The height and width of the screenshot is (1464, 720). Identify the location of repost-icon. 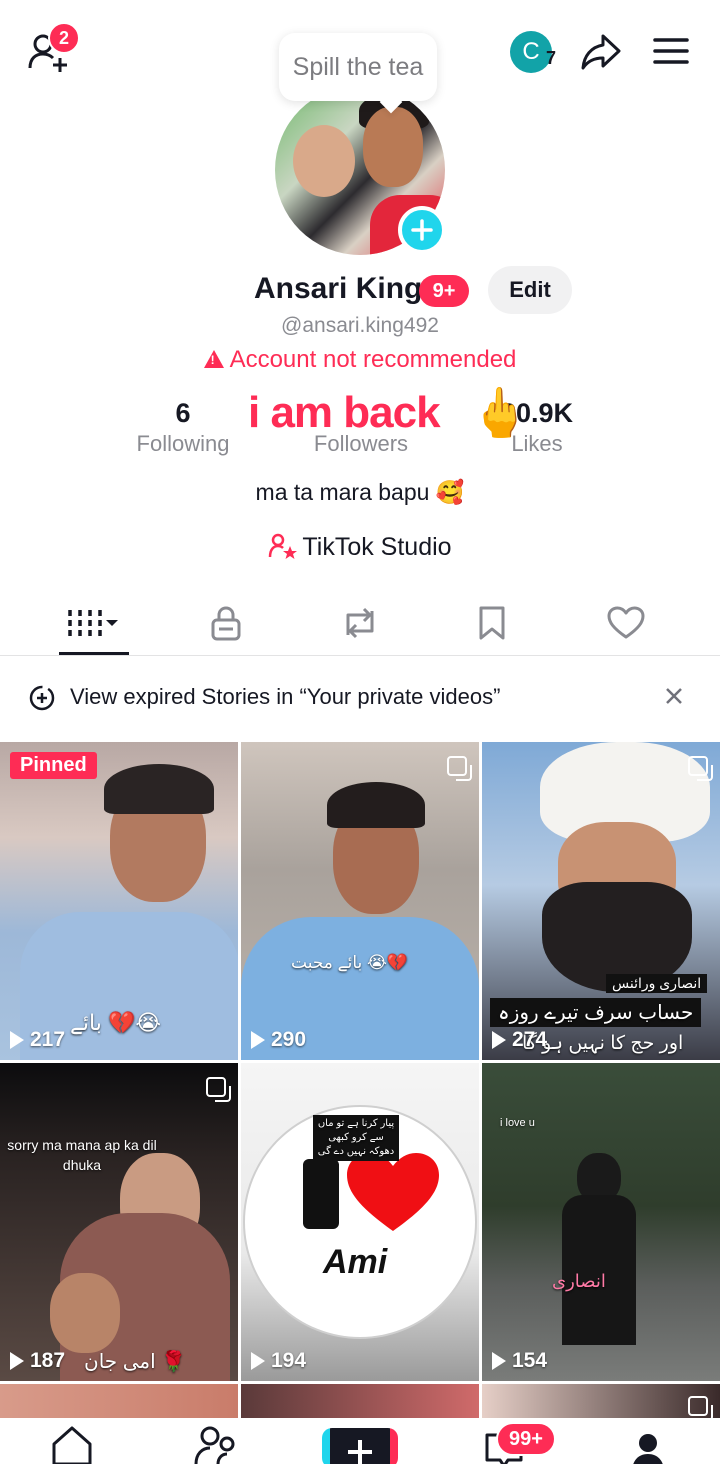
(360, 623).